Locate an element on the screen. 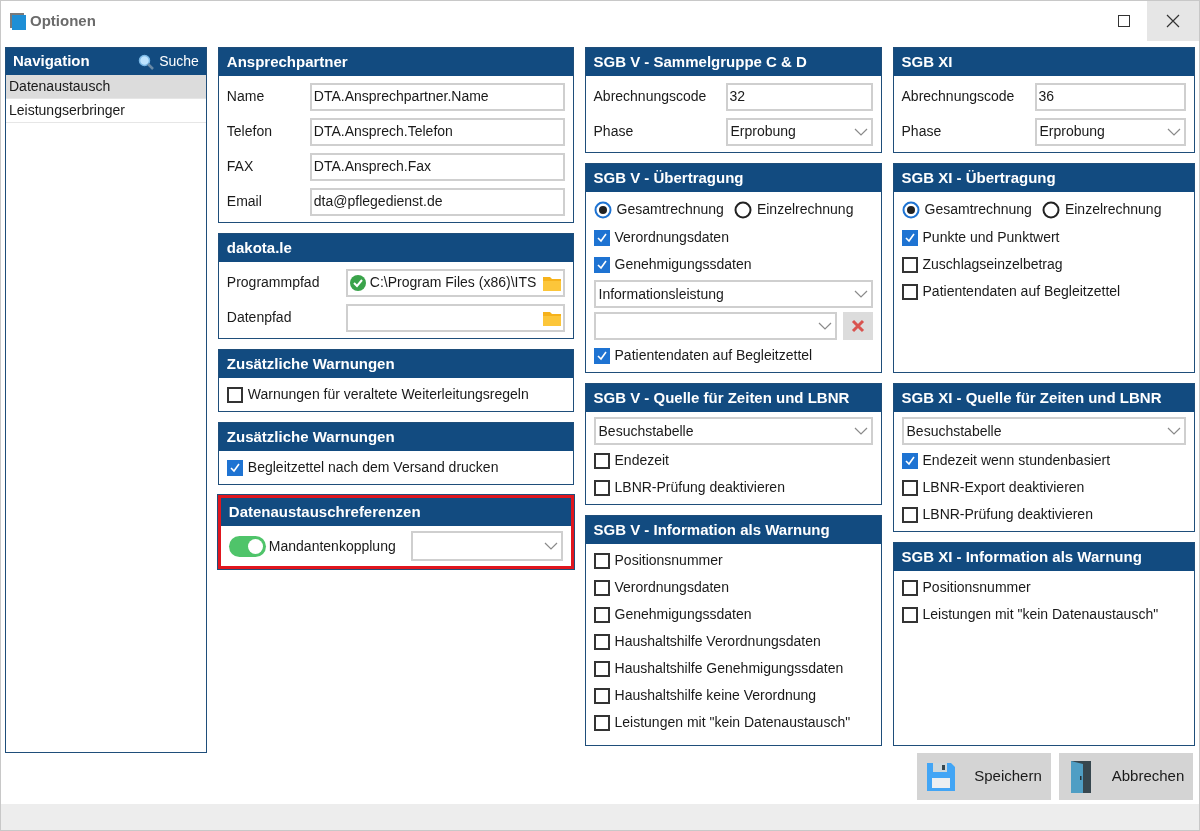 This screenshot has width=1200, height=831. input-field is located at coordinates (455, 317).